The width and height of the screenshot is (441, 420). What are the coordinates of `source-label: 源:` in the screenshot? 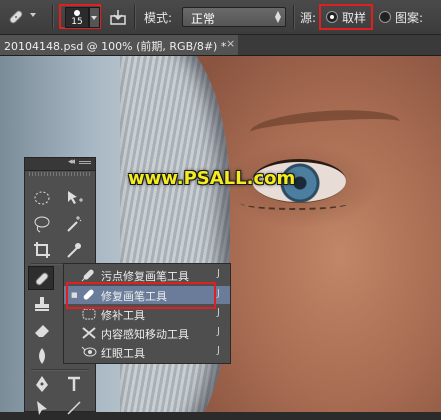 It's located at (308, 18).